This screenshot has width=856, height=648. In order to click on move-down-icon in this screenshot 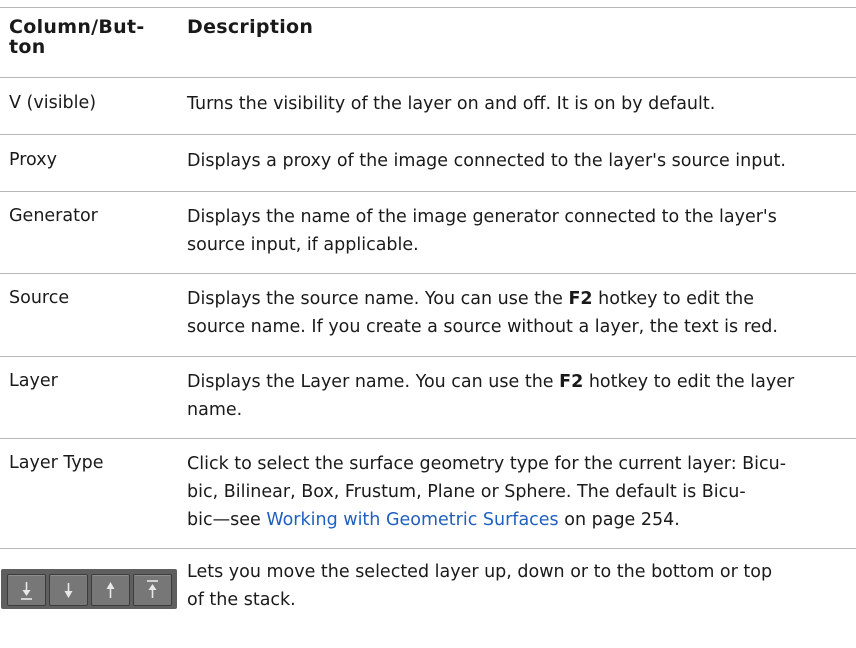, I will do `click(68, 590)`.